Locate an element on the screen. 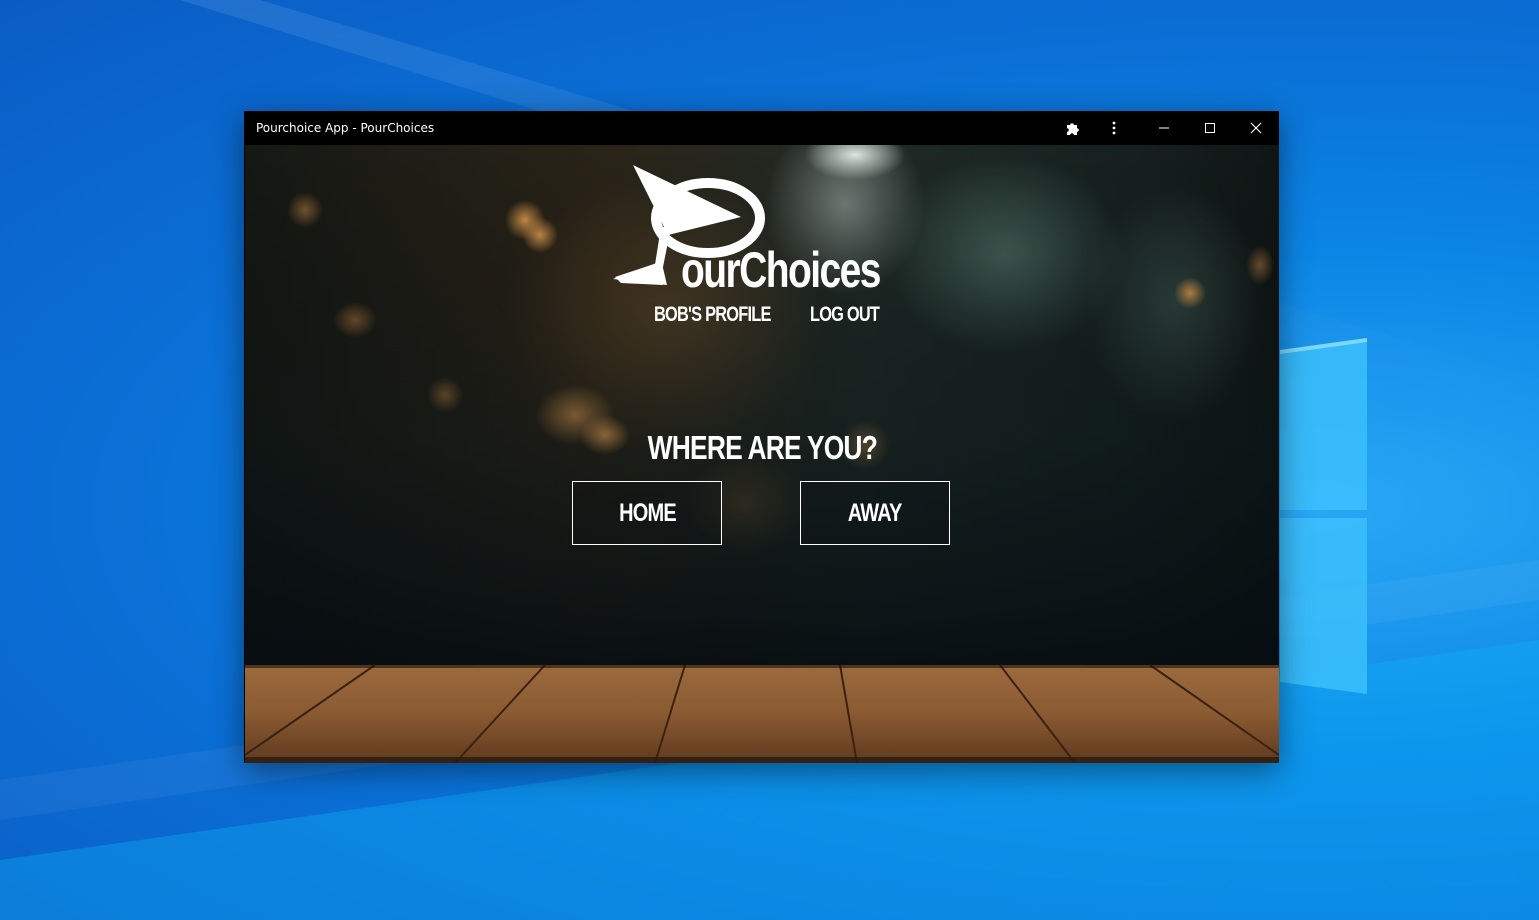 Image resolution: width=1539 pixels, height=920 pixels. location-question-text: WHERE ARE YOU? is located at coordinates (762, 447).